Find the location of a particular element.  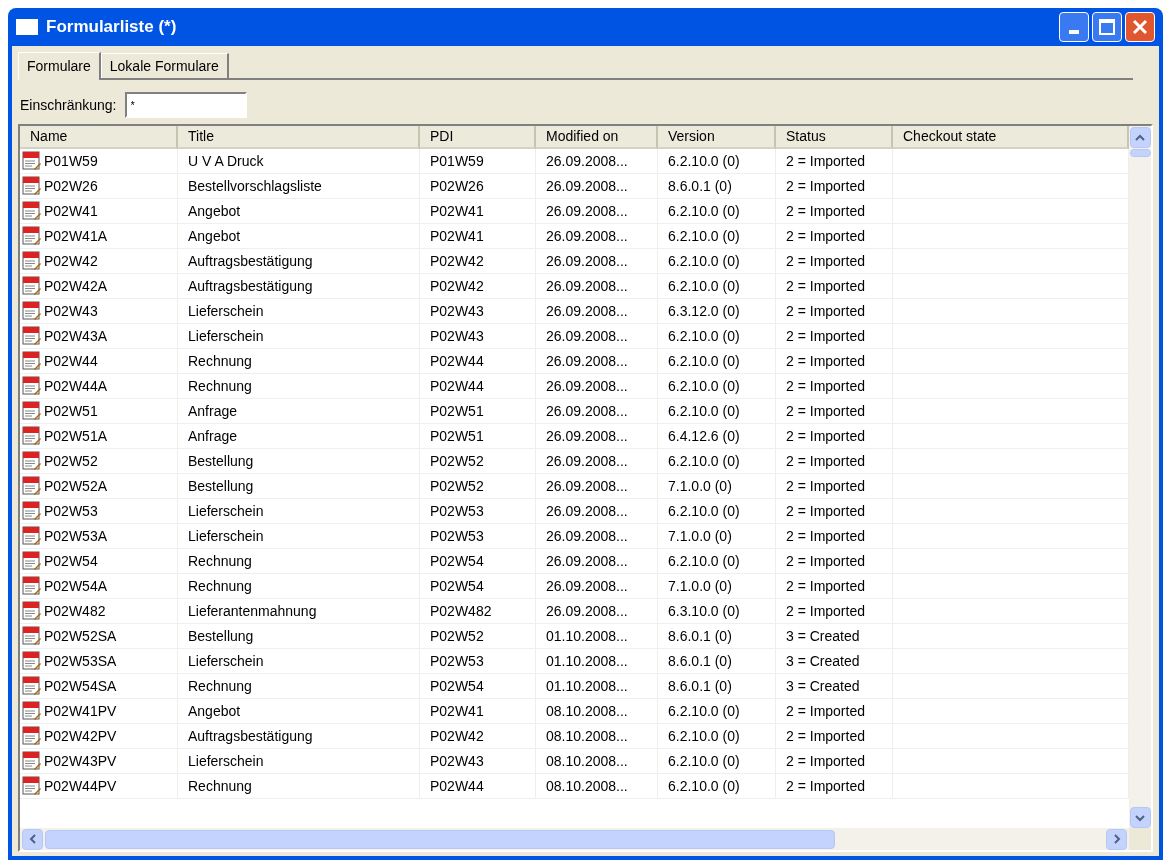

list-item: P02W41 is located at coordinates (59, 211).